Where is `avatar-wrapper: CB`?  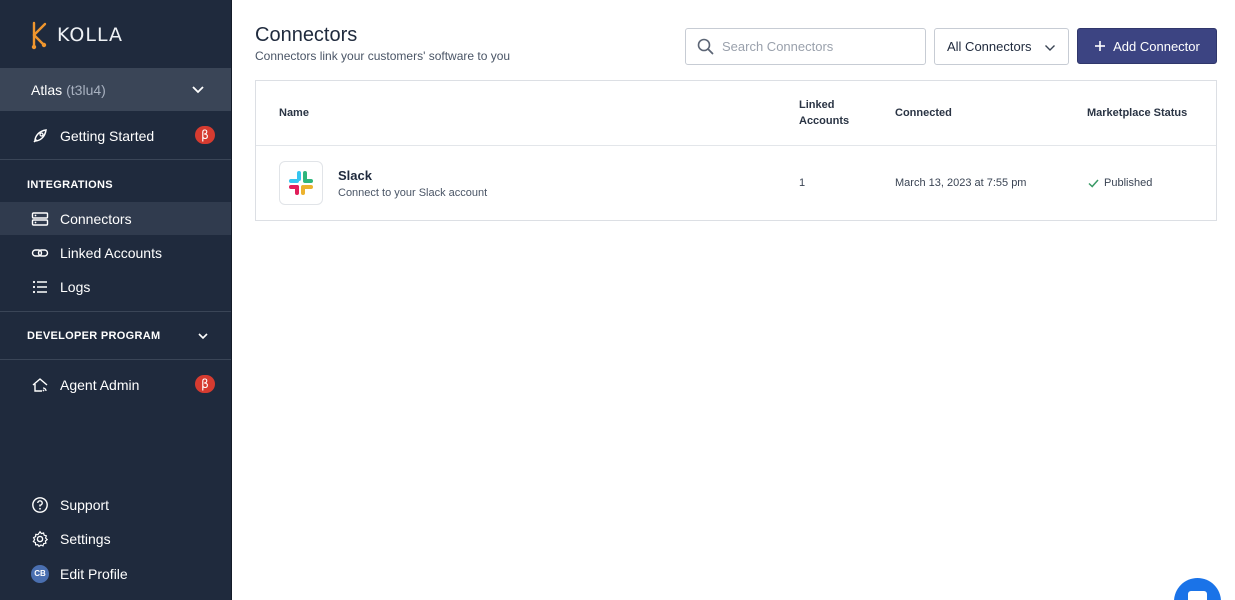
avatar-wrapper: CB is located at coordinates (40, 573).